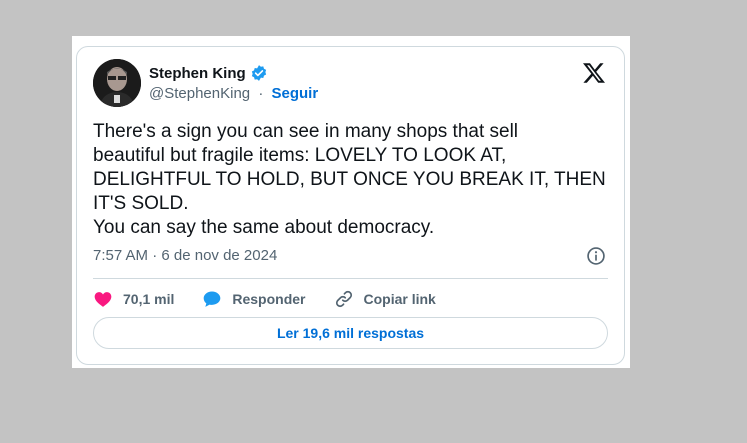  I want to click on follow-button: Seguir, so click(294, 93).